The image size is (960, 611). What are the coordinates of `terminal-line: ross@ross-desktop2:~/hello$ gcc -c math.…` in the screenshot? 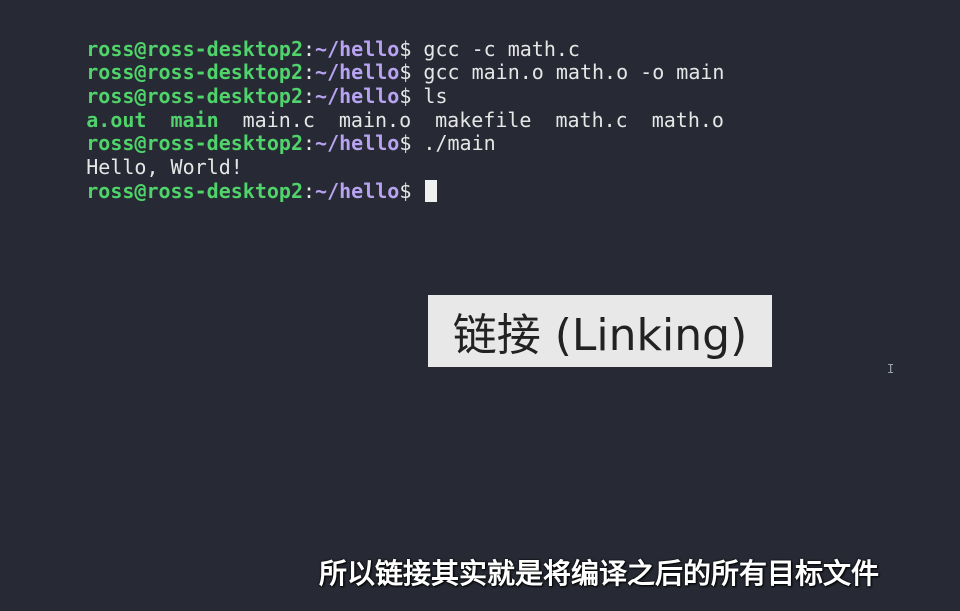 It's located at (369, 37).